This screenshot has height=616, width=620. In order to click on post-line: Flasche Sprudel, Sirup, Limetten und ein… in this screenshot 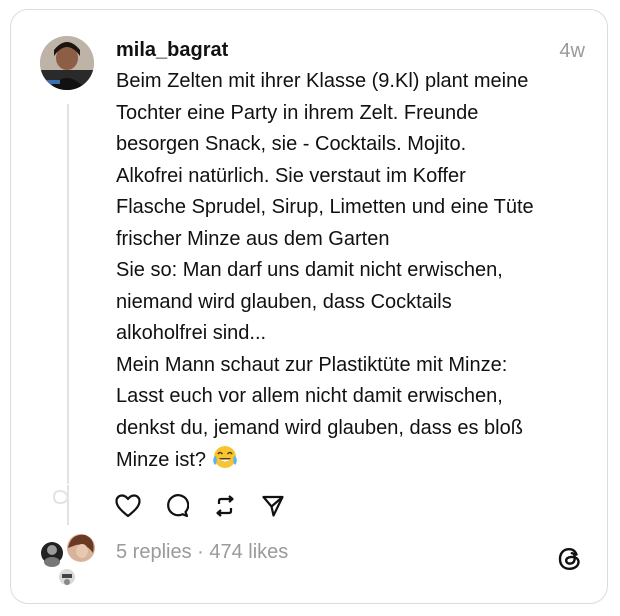, I will do `click(325, 207)`.